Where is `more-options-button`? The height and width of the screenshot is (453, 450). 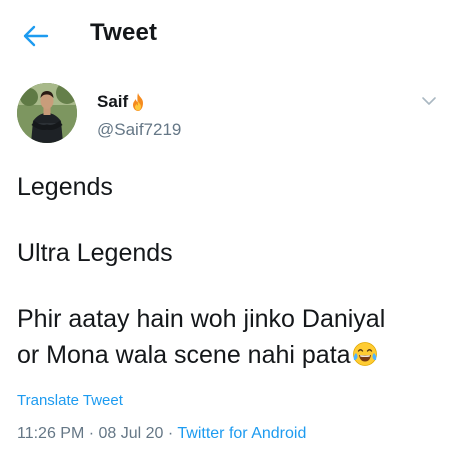
more-options-button is located at coordinates (429, 101).